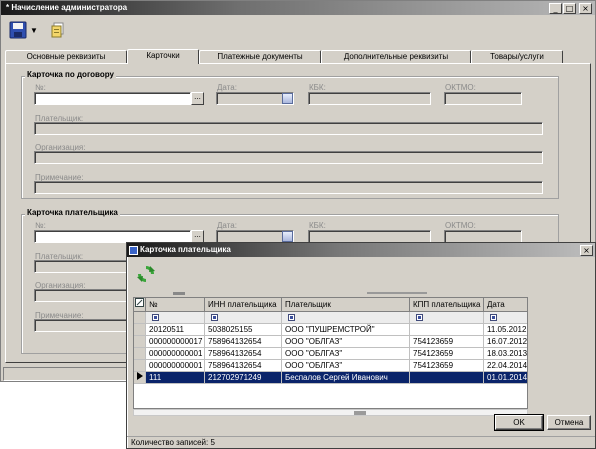 The image size is (596, 449). Describe the element at coordinates (175, 318) in the screenshot. I see `filter-number` at that location.